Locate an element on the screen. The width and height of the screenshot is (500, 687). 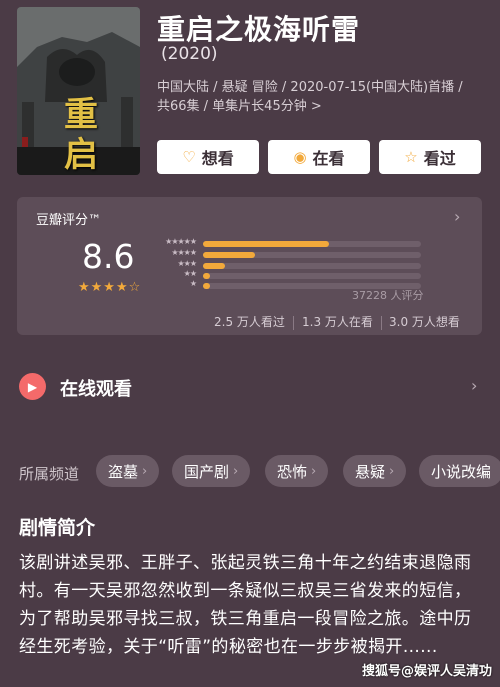
release-year: (2020) is located at coordinates (189, 54).